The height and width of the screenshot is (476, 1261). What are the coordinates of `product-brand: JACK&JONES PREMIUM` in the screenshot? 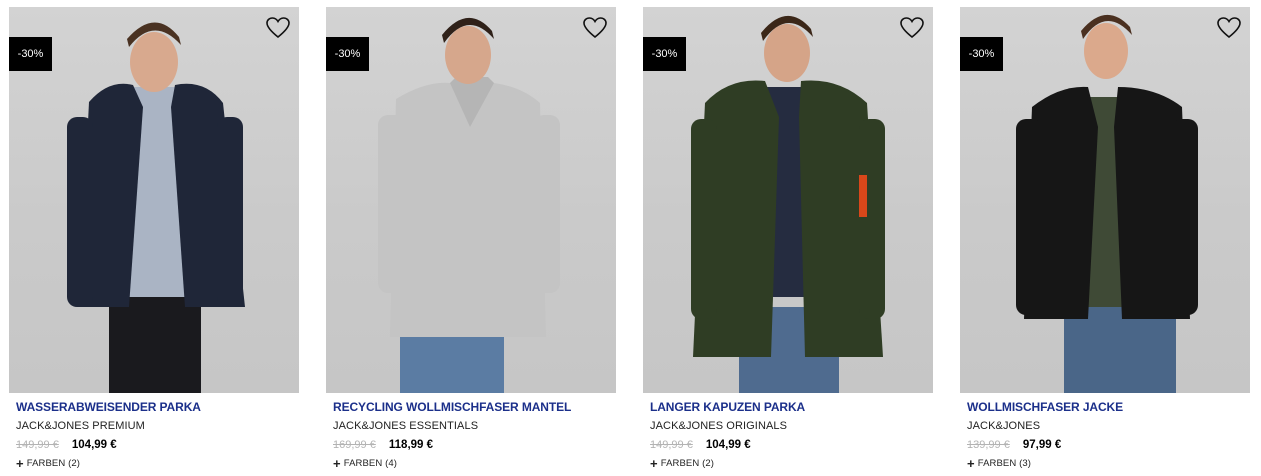 It's located at (80, 426).